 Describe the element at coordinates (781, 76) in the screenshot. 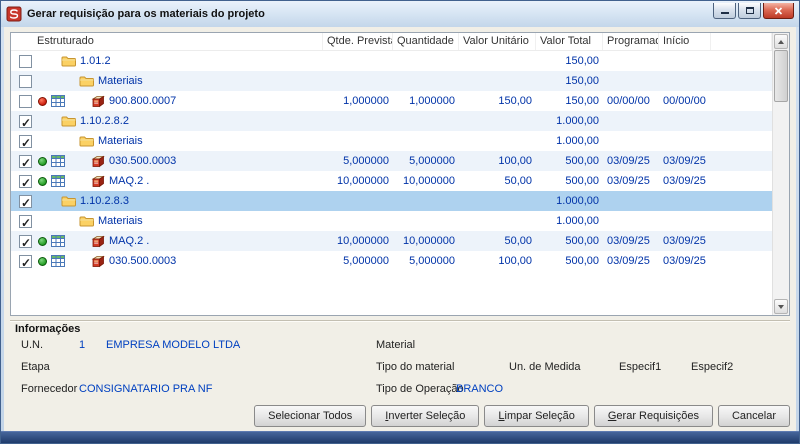

I see `scrollbar-thumb` at that location.